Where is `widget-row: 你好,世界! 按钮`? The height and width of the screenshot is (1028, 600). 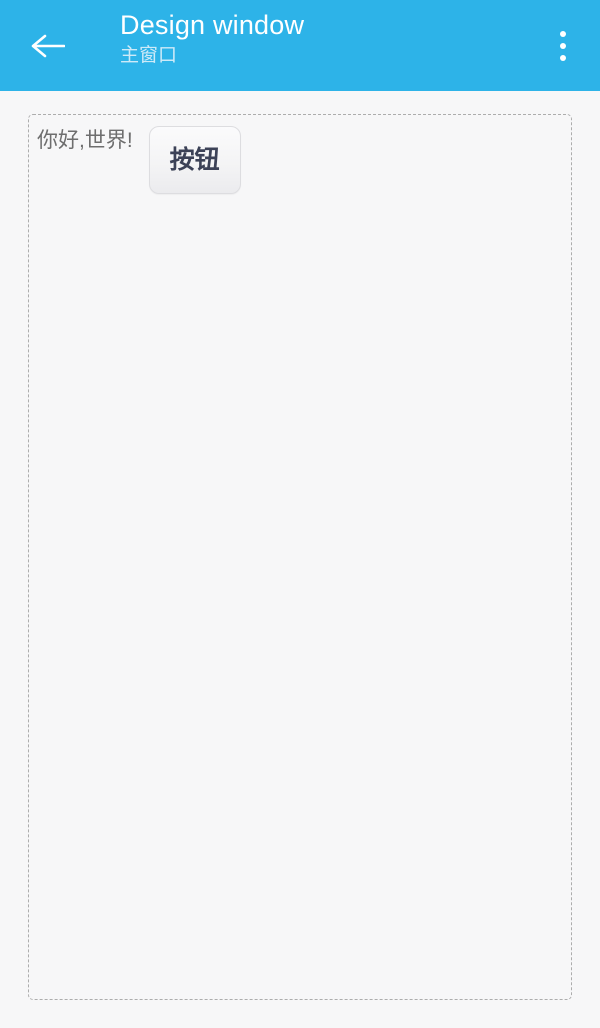
widget-row: 你好,世界! 按钮 is located at coordinates (135, 154).